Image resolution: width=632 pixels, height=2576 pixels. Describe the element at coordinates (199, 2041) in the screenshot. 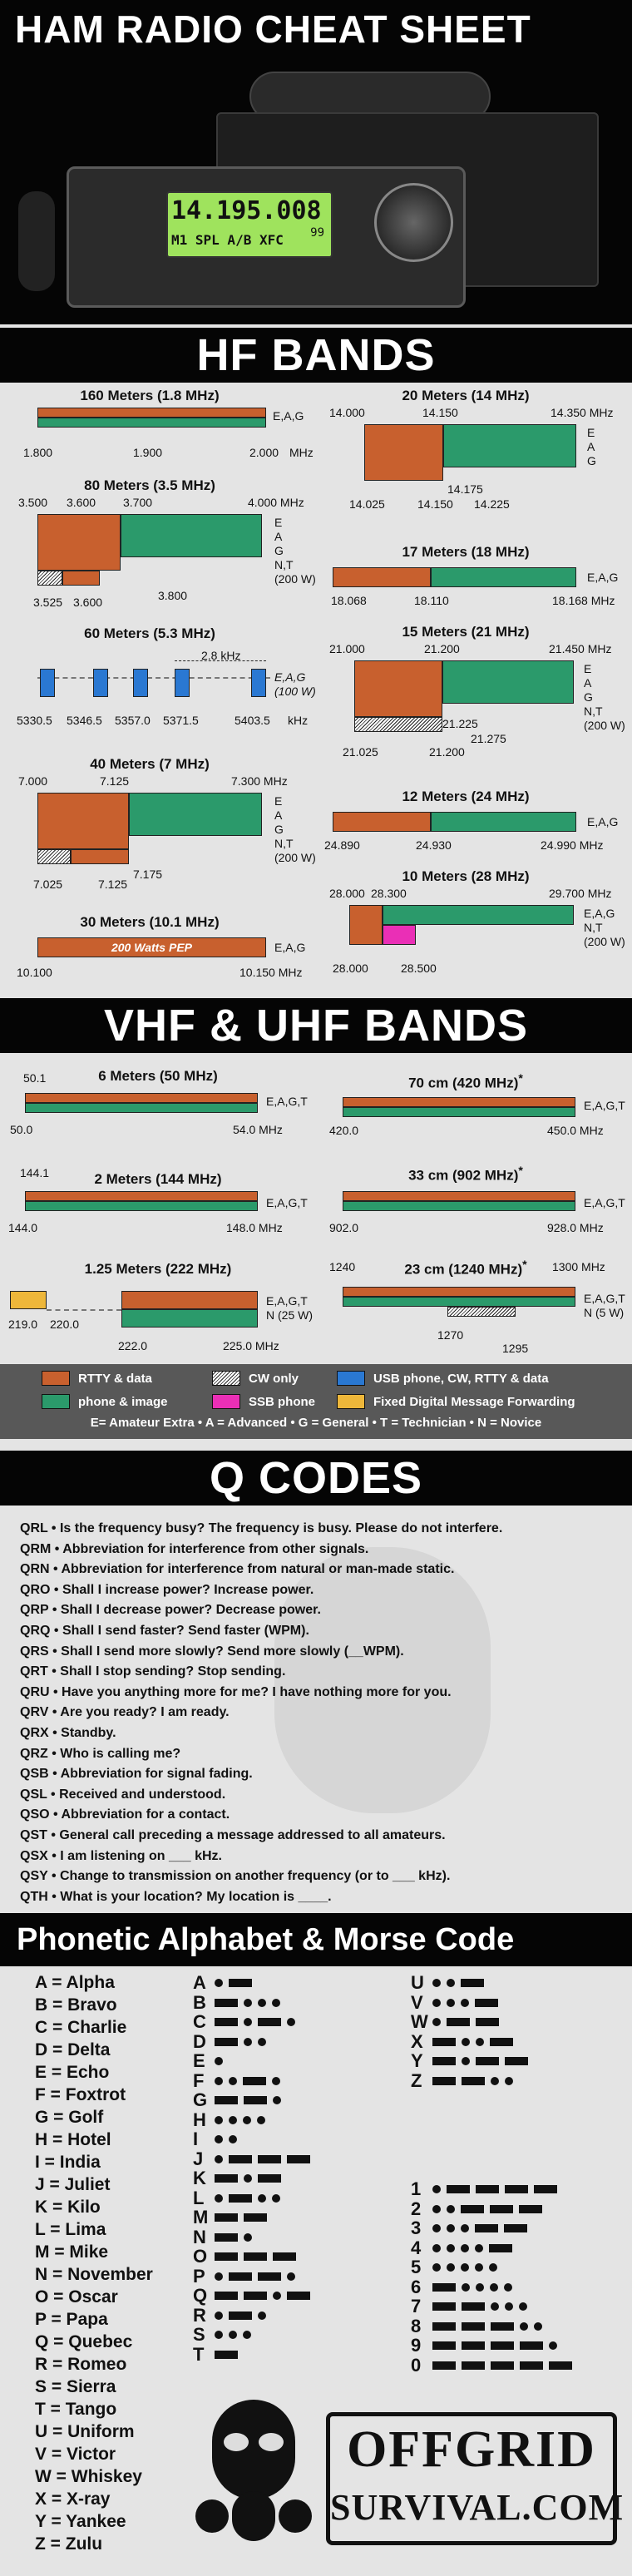

I see `morse-letter: D` at that location.